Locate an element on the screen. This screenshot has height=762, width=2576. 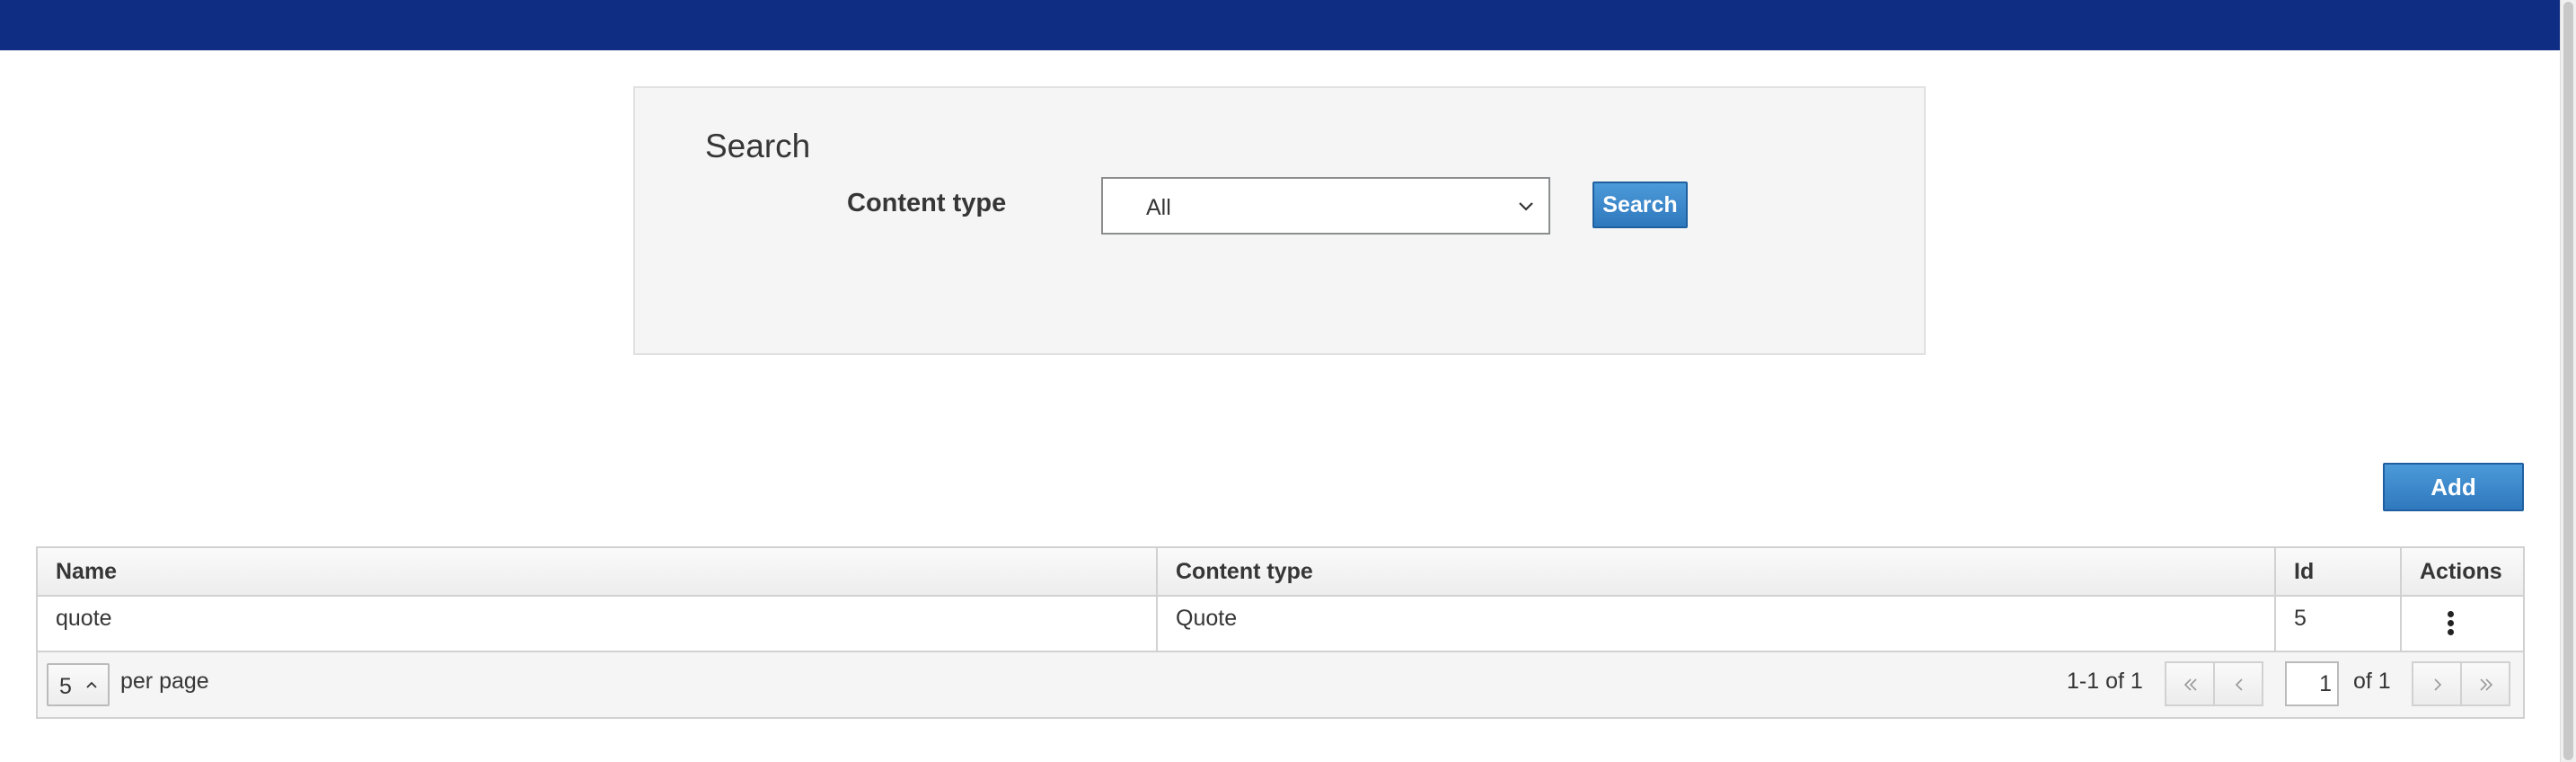
add-button: Add is located at coordinates (2453, 487).